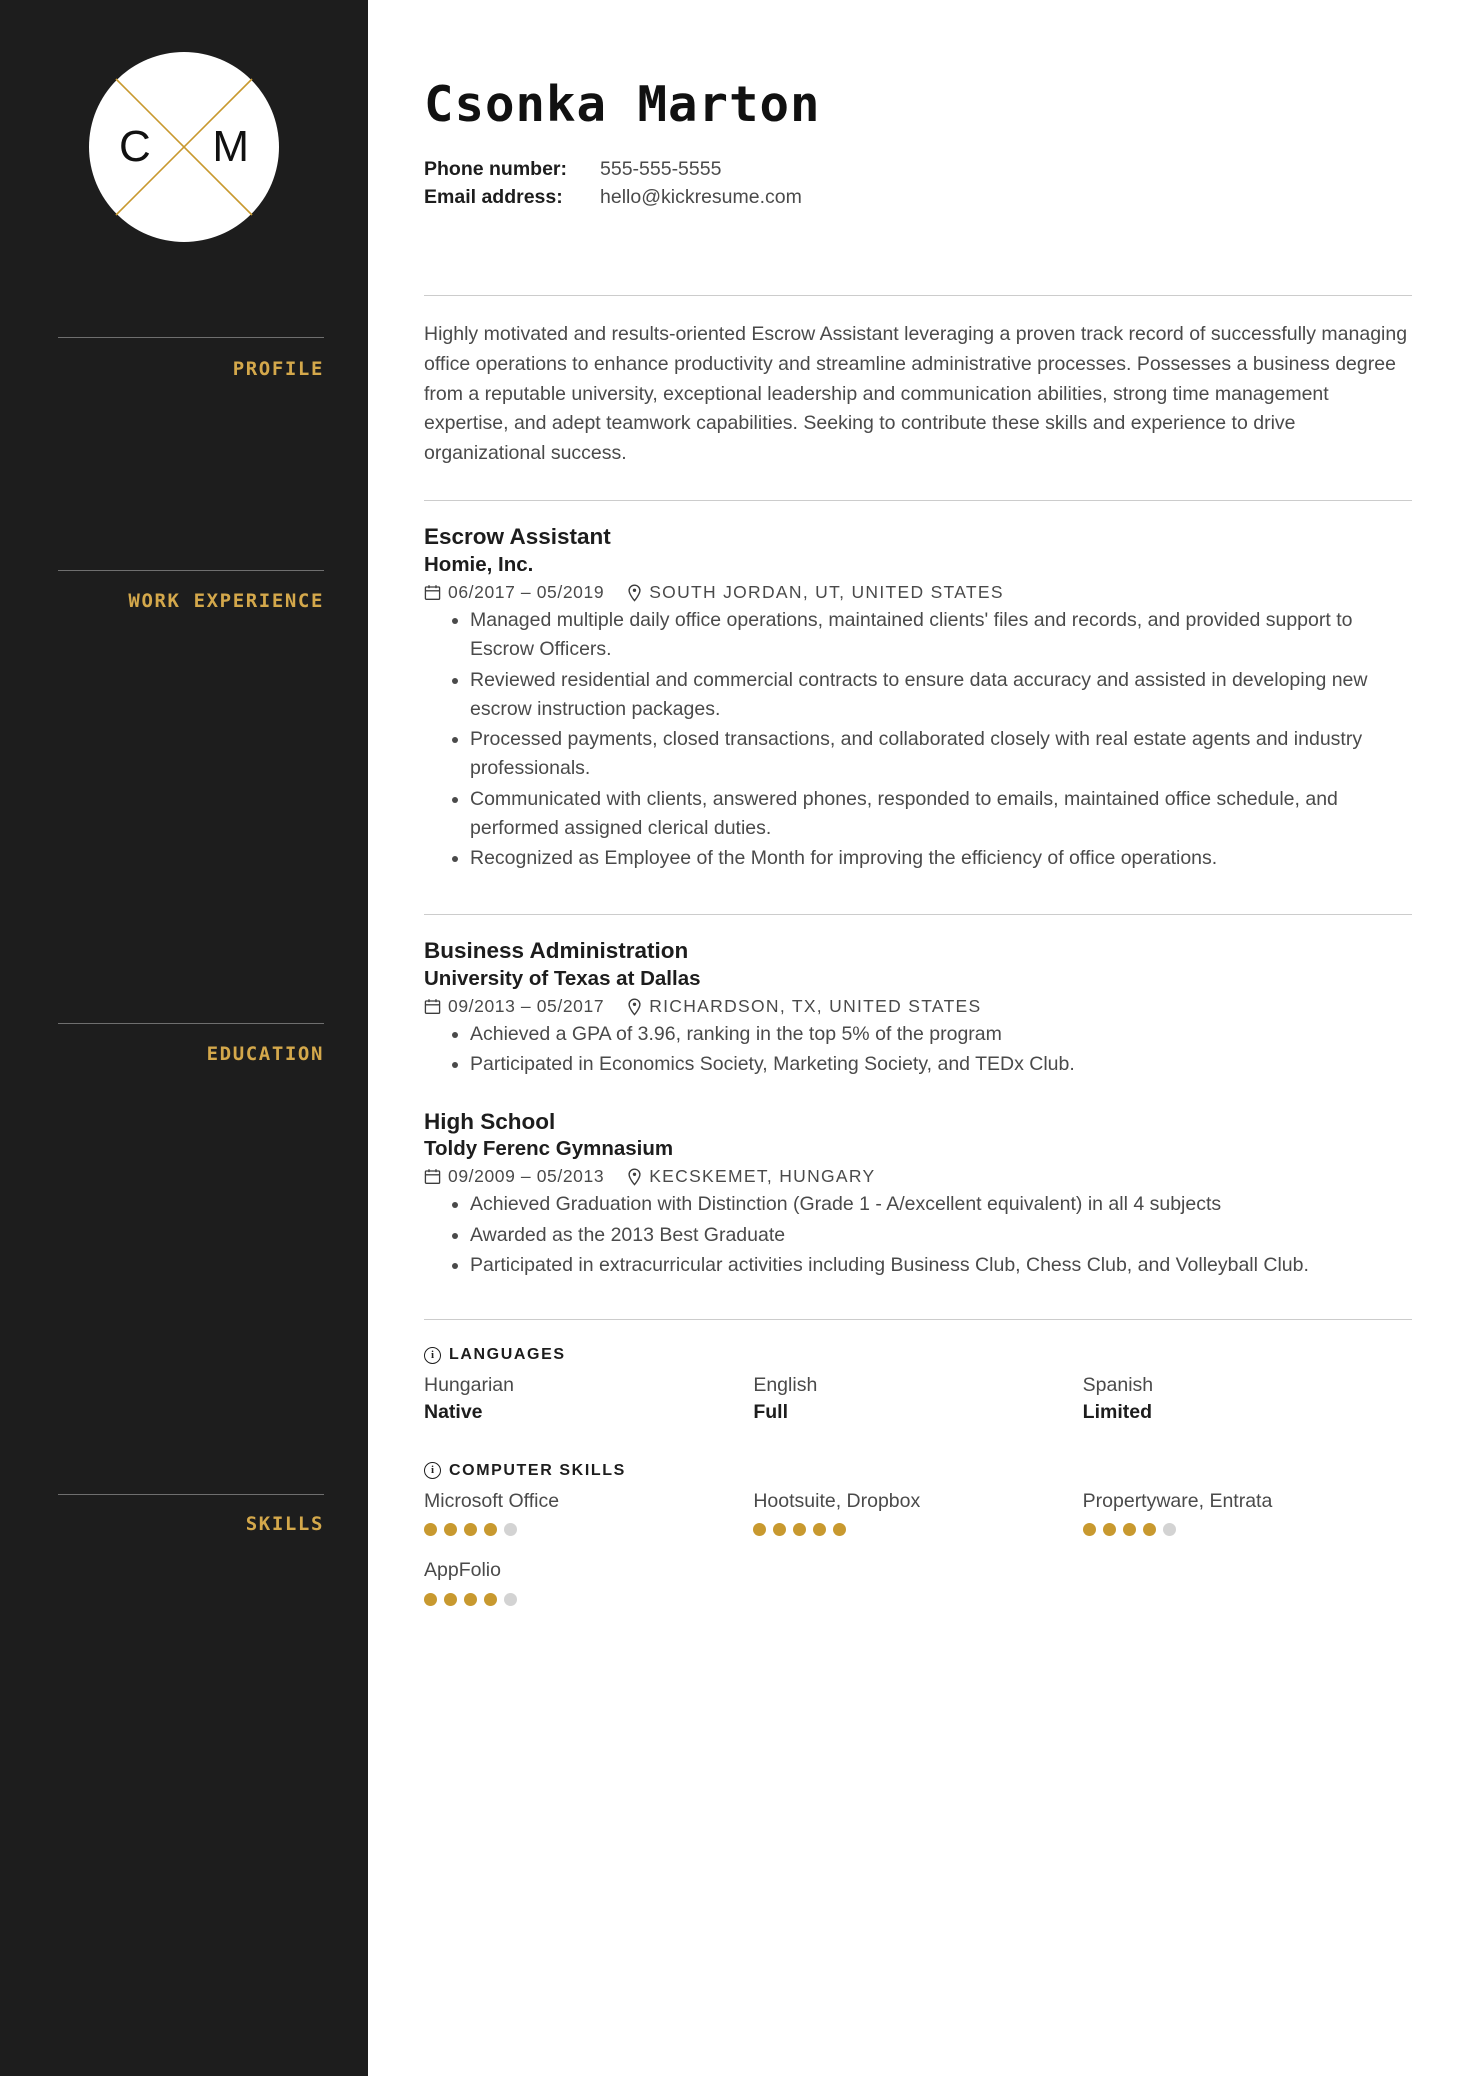  What do you see at coordinates (1247, 1399) in the screenshot?
I see `language-item: Spanish Limited` at bounding box center [1247, 1399].